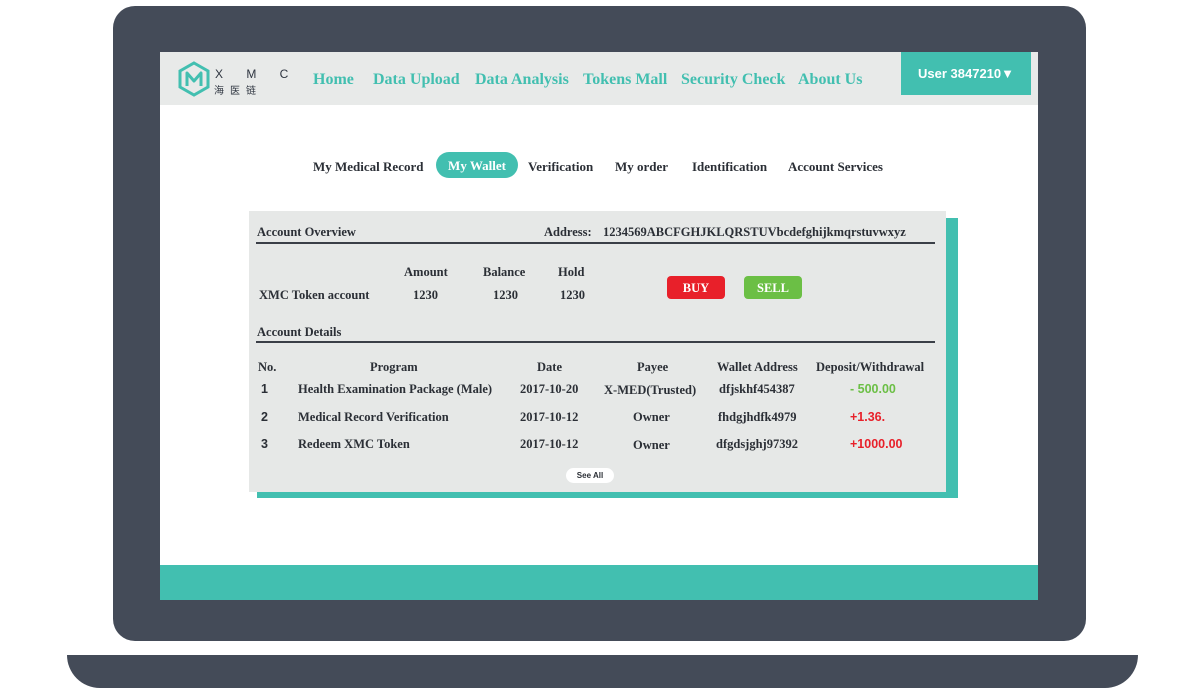  What do you see at coordinates (264, 417) in the screenshot?
I see `row-number: 2` at bounding box center [264, 417].